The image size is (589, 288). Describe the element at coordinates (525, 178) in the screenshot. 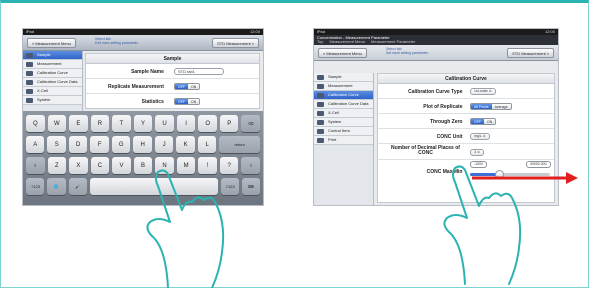

I see `drag-right-arrow` at that location.